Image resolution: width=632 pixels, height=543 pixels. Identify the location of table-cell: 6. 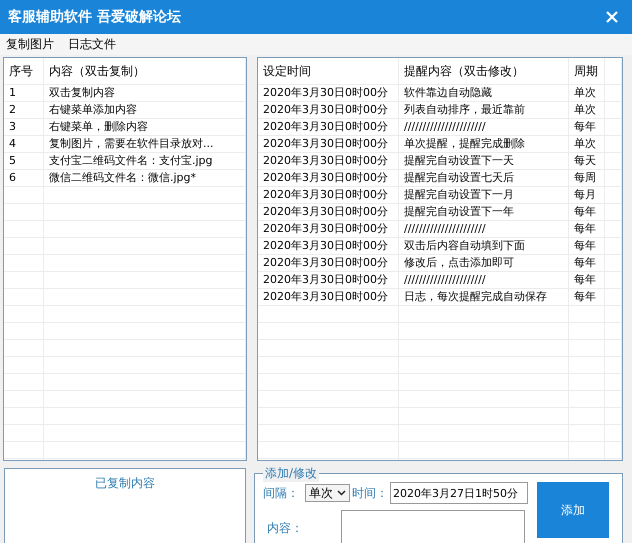
(24, 178).